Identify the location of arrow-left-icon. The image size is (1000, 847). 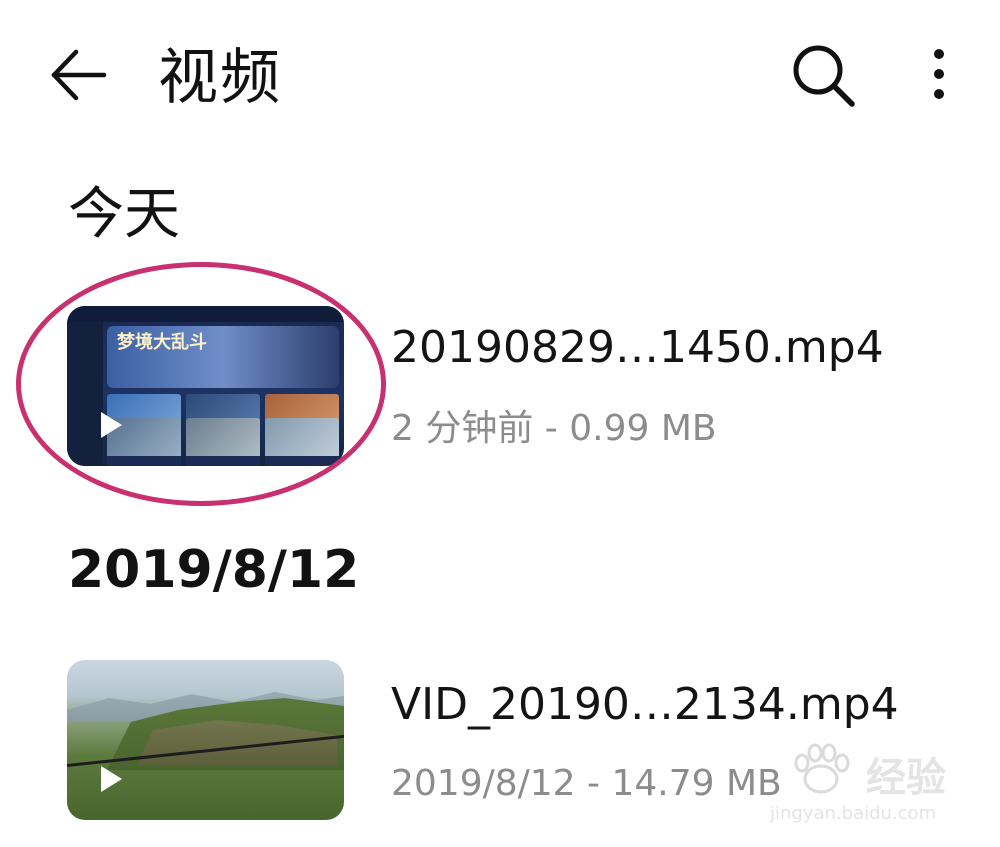
(79, 75).